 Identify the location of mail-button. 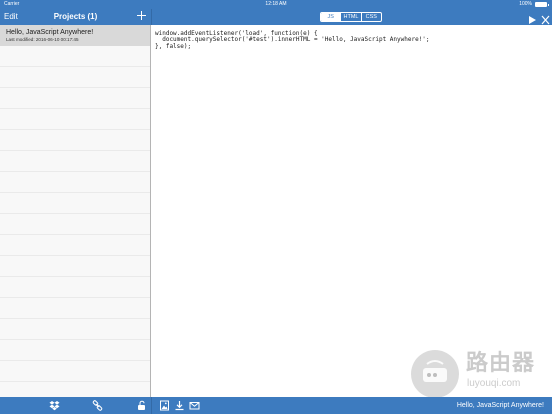
(194, 405).